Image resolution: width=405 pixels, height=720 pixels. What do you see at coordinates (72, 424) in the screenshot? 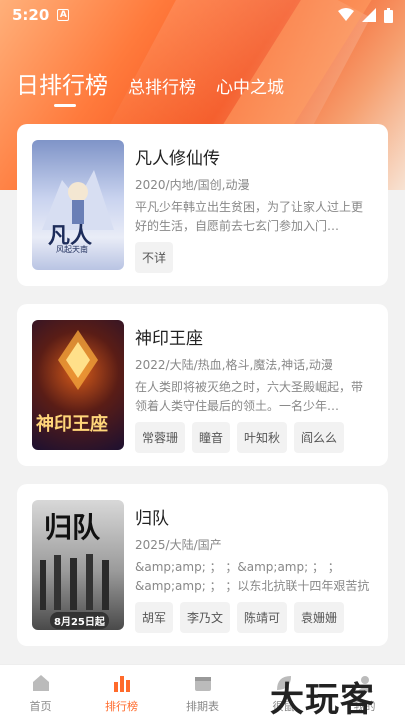
I see `poster-title-text: 神印王座` at bounding box center [72, 424].